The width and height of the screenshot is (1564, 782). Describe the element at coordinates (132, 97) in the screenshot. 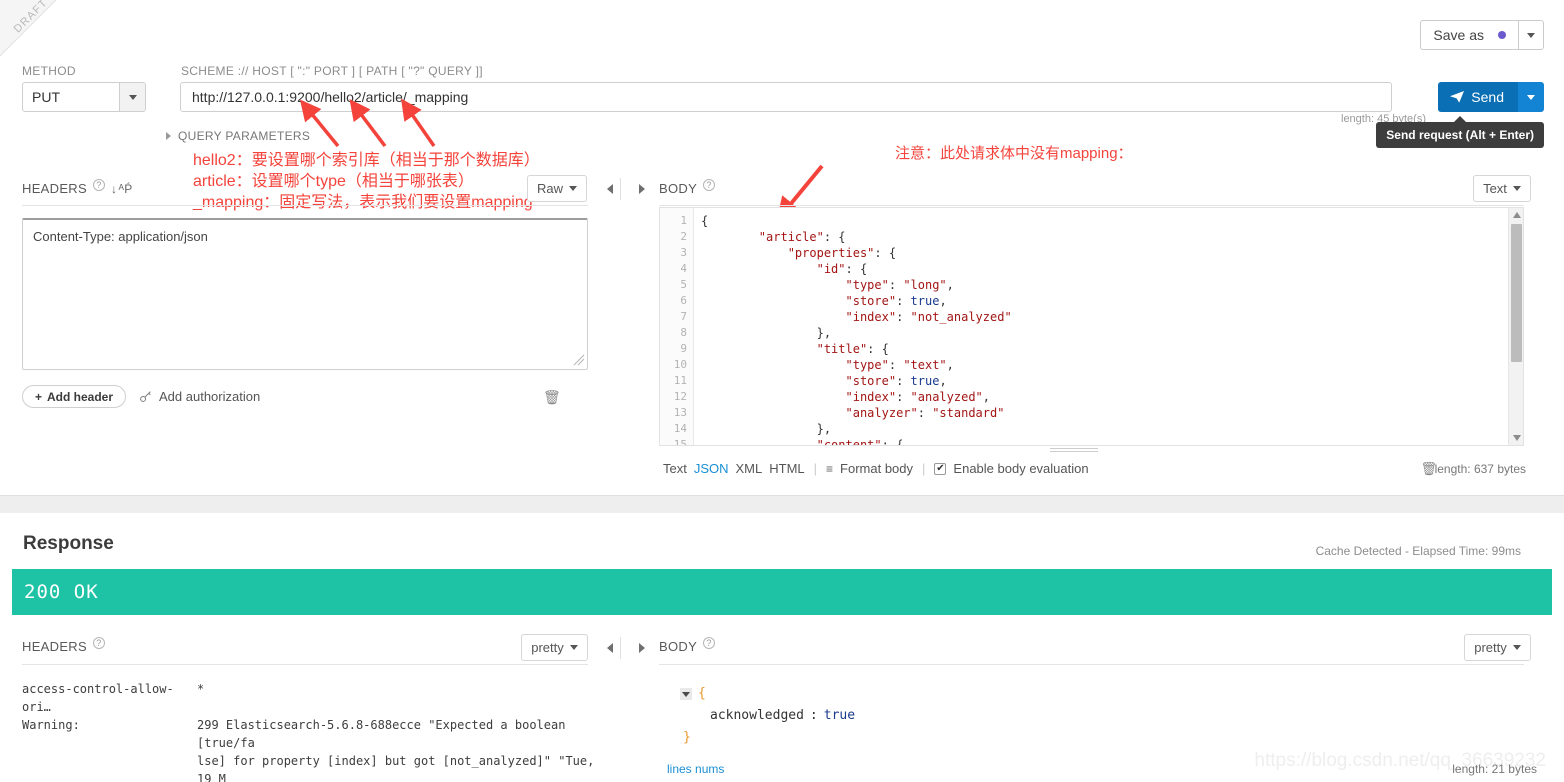

I see `method-dropdown-button` at that location.